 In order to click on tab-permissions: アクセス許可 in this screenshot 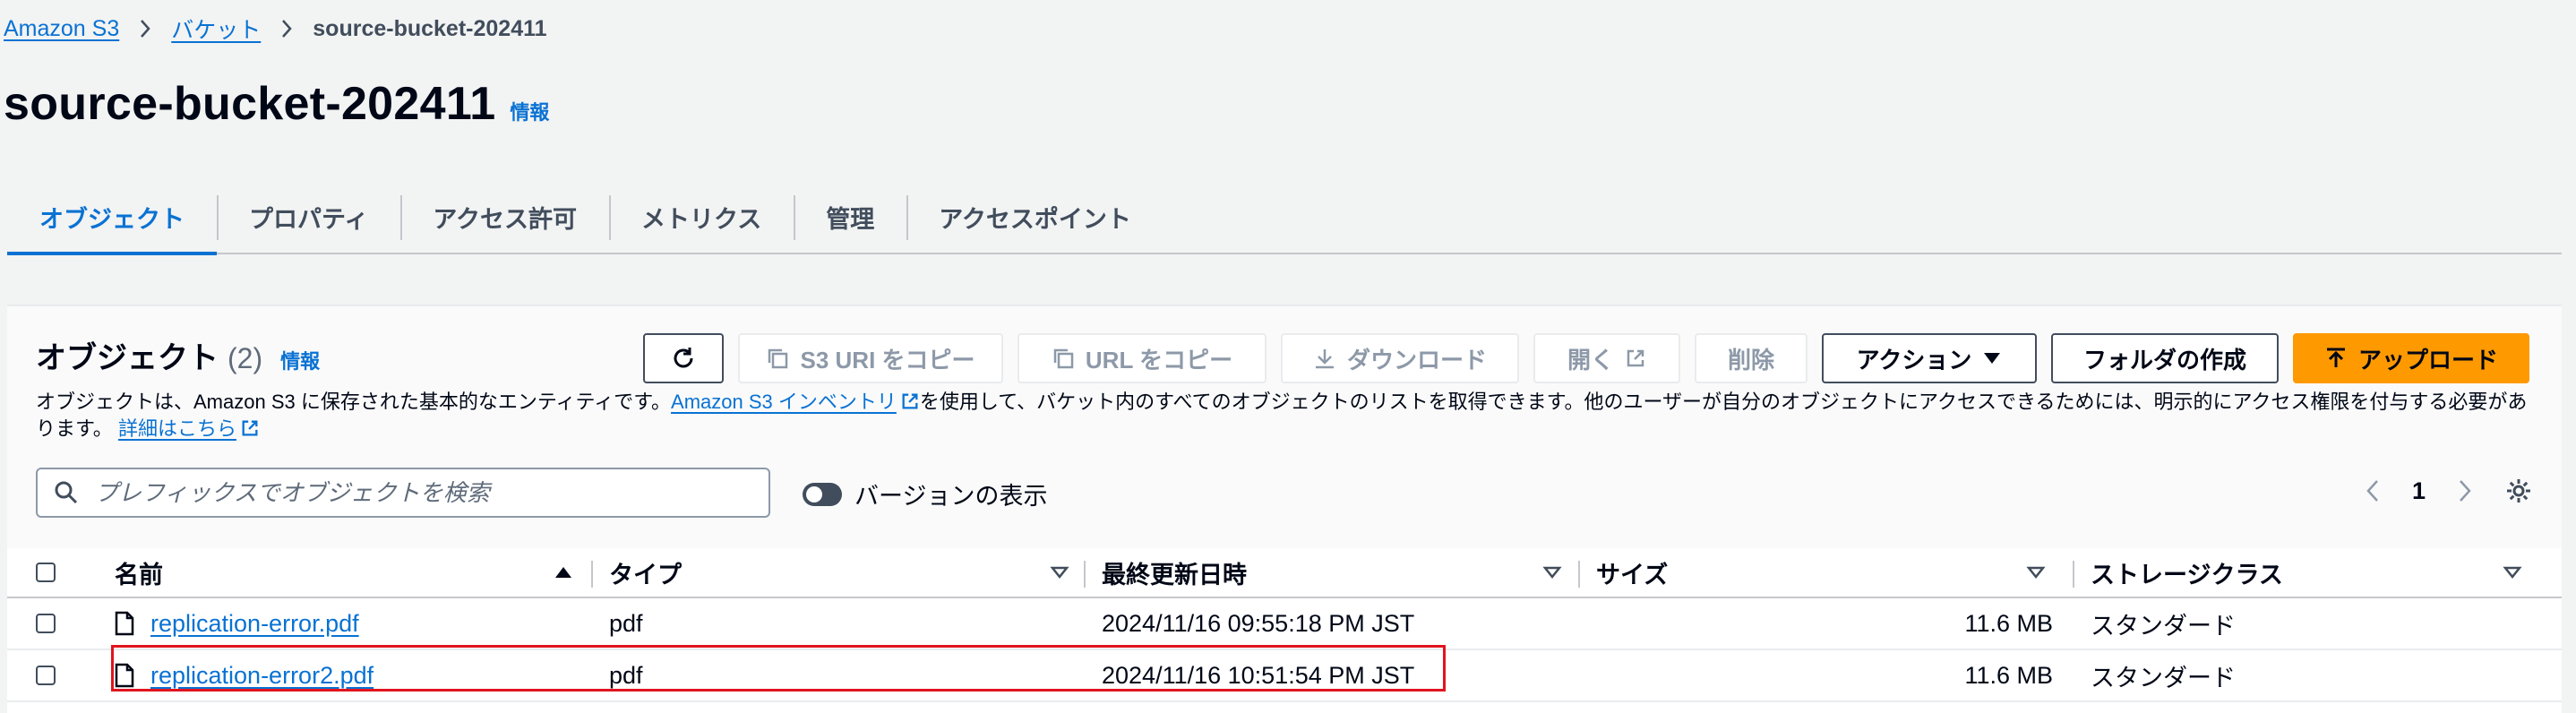, I will do `click(504, 217)`.